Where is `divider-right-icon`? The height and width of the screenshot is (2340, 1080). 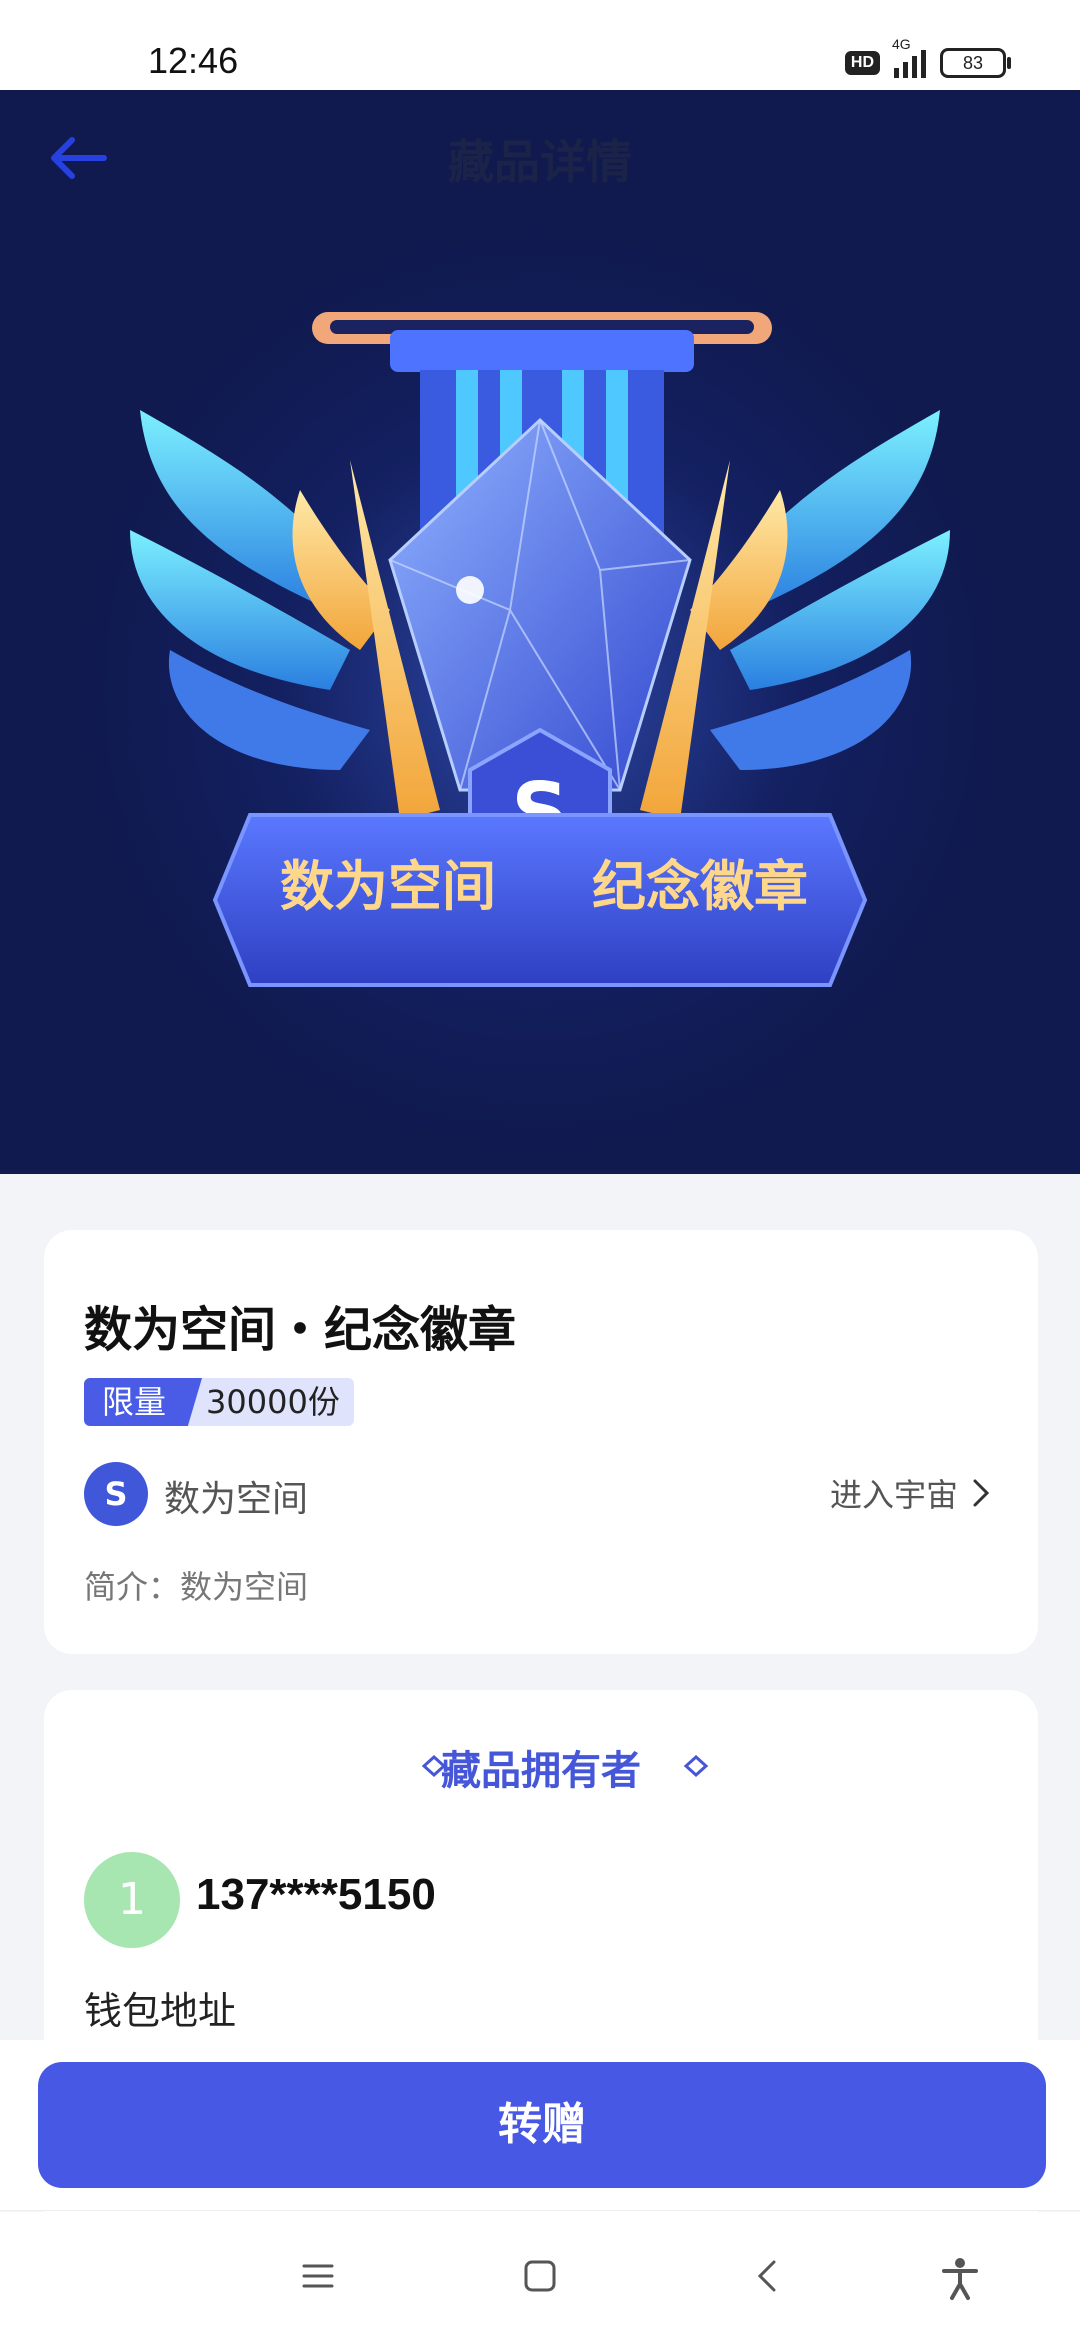 divider-right-icon is located at coordinates (809, 1766).